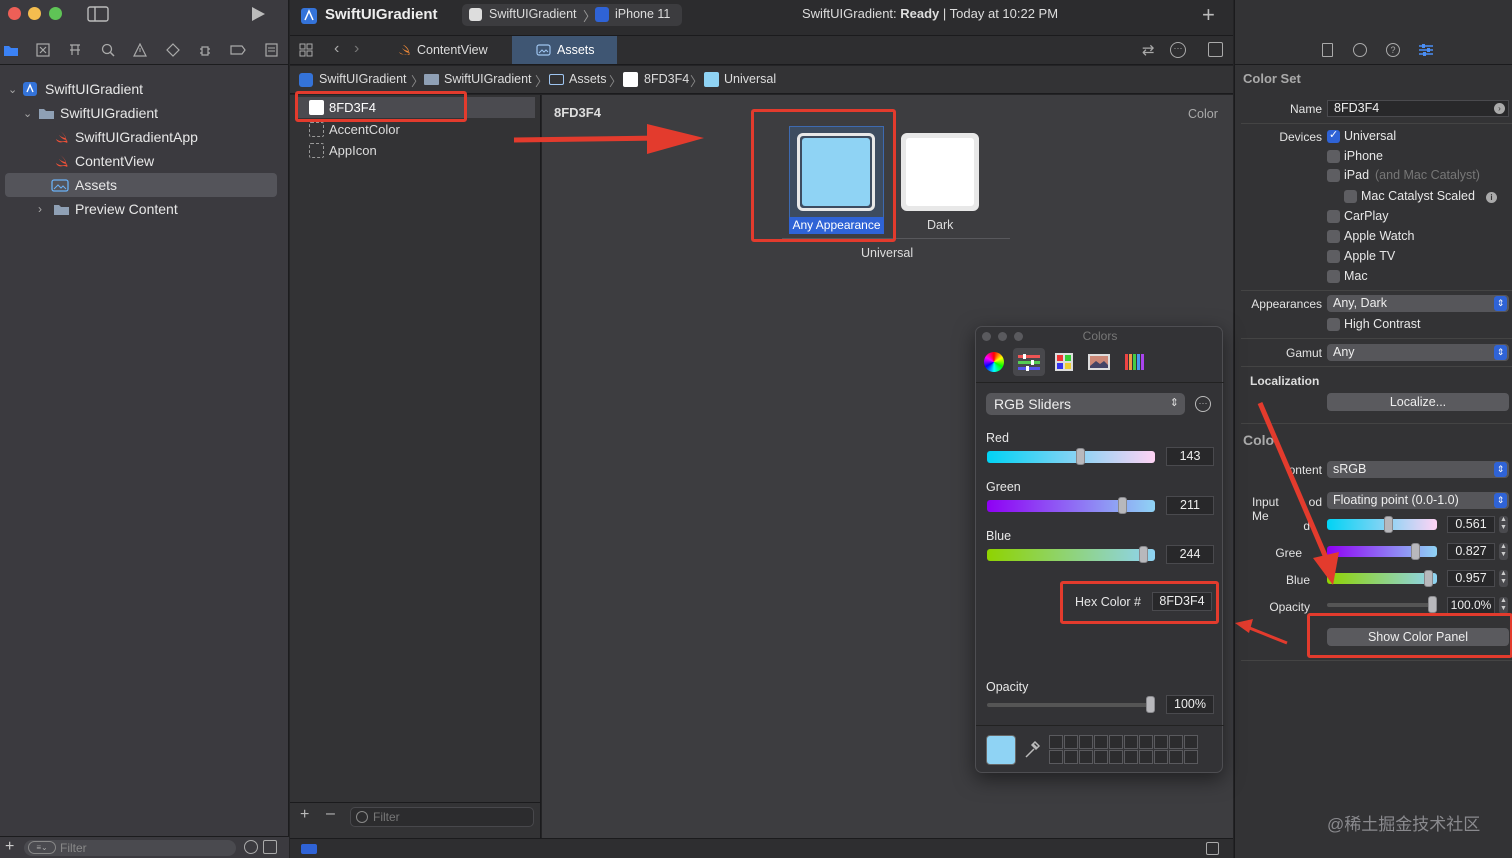 The image size is (1512, 858). I want to click on checkbox-apple-watch, so click(1333, 236).